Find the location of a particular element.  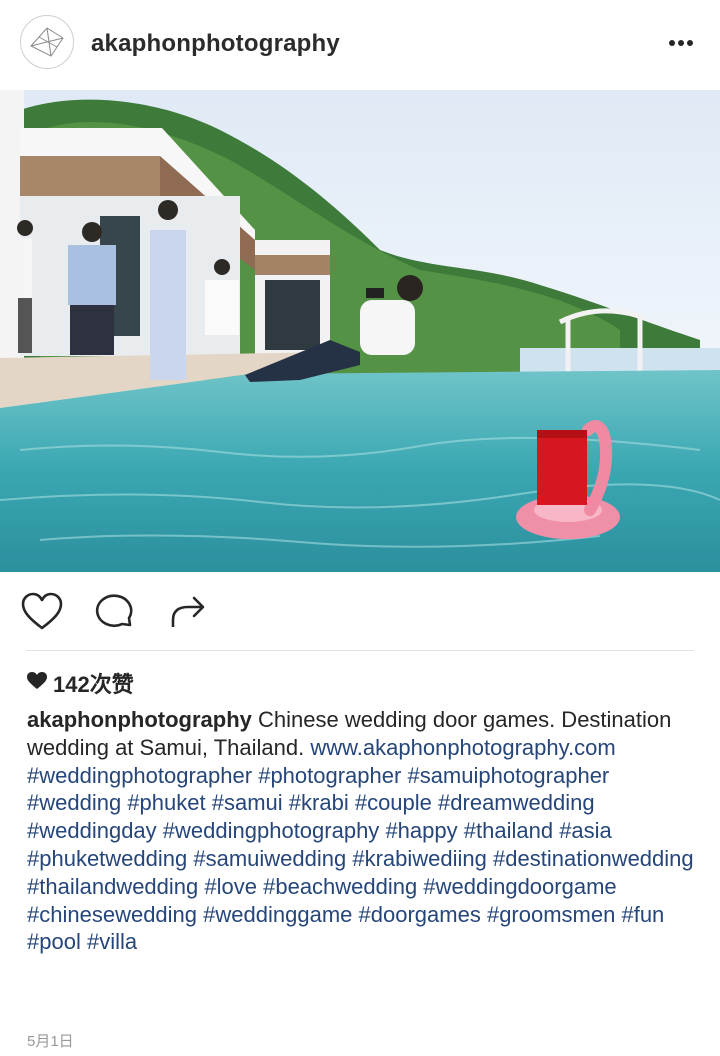

hashtag-link: #chinesewedding is located at coordinates (112, 914).